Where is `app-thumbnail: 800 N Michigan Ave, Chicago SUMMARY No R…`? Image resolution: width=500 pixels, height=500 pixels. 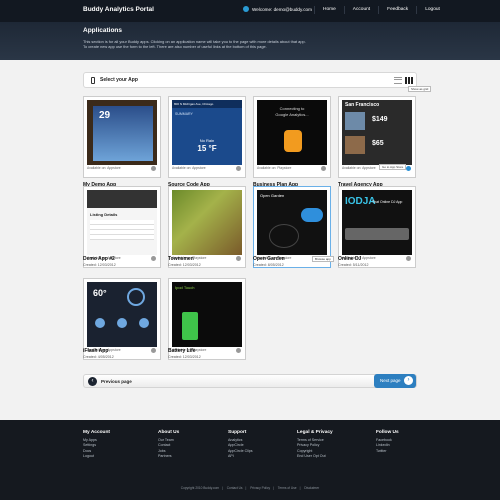 app-thumbnail: 800 N Michigan Ave, Chicago SUMMARY No R… is located at coordinates (207, 132).